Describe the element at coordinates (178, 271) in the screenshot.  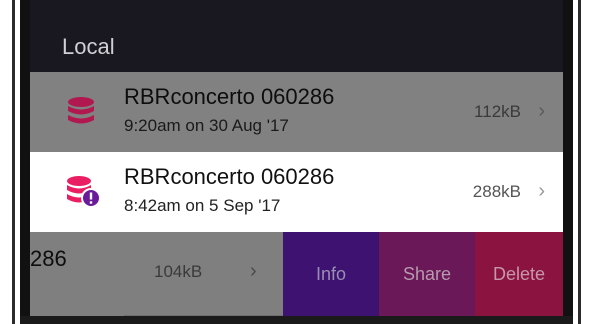
I see `file-size: 104kB` at that location.